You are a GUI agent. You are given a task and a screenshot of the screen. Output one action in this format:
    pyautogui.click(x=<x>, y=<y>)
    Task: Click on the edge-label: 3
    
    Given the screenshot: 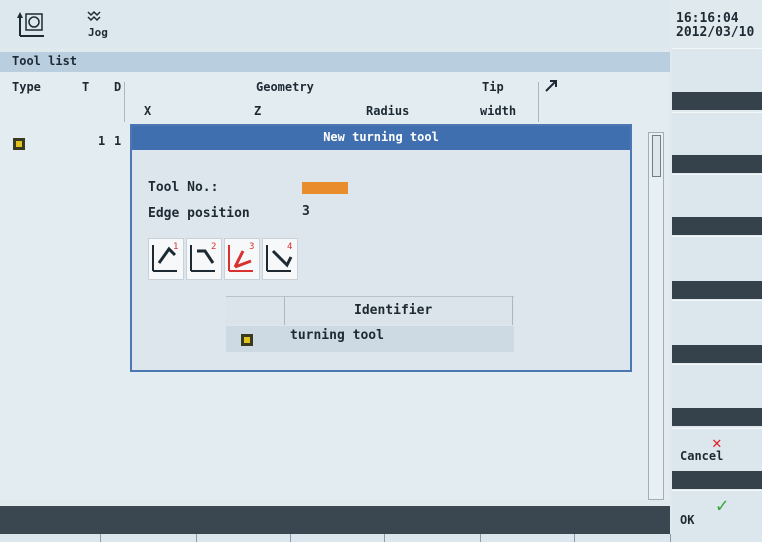 What is the action you would take?
    pyautogui.click(x=251, y=247)
    